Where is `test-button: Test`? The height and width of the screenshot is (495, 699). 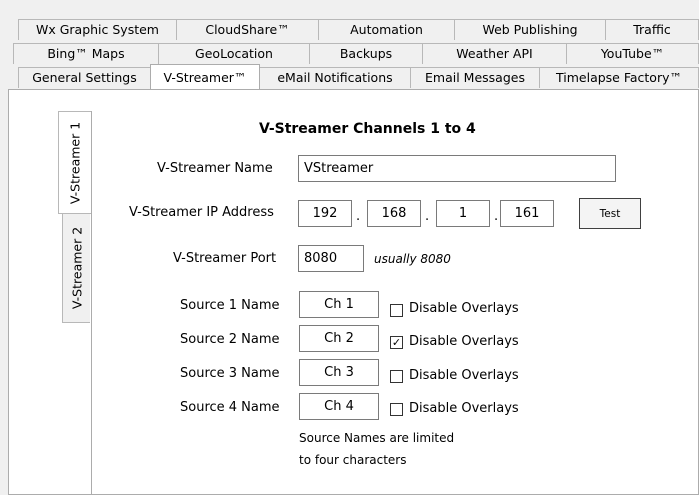
test-button: Test is located at coordinates (610, 213).